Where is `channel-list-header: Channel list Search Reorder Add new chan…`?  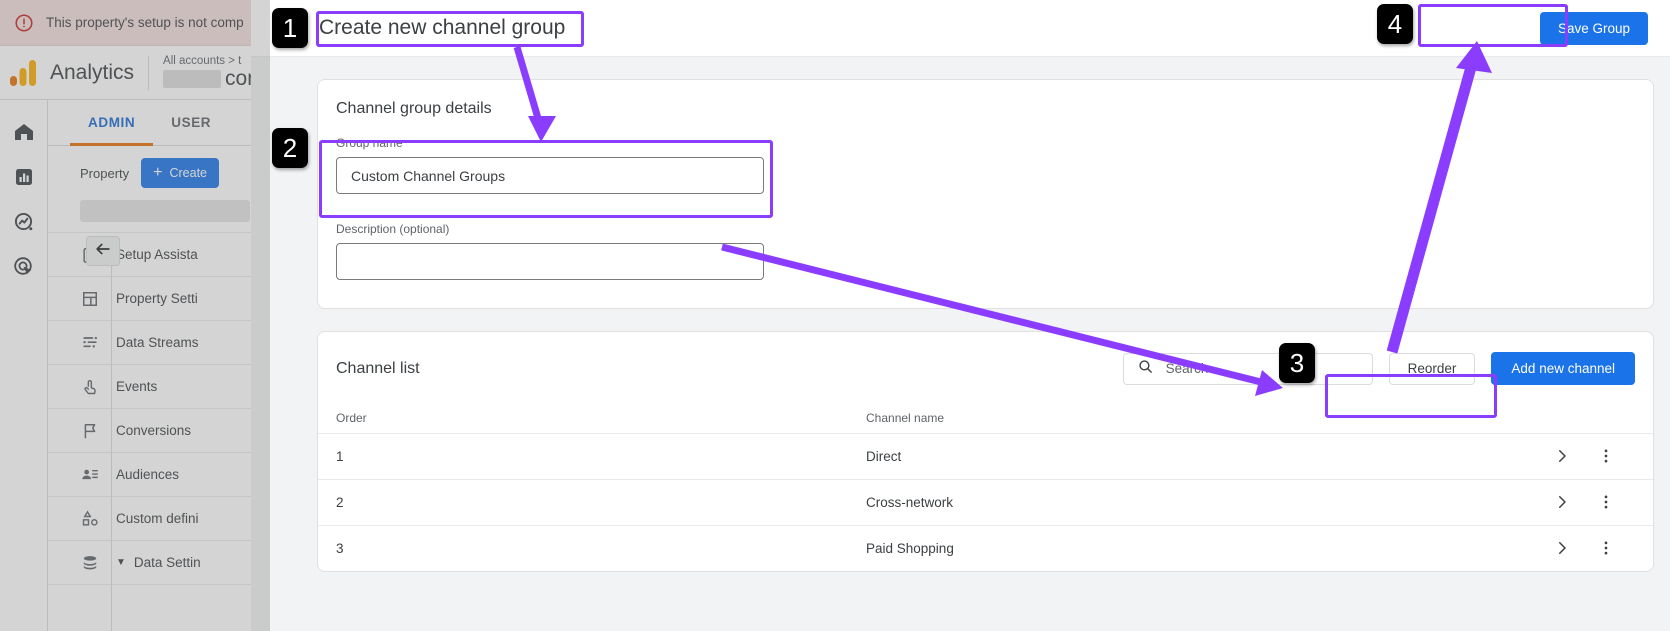
channel-list-header: Channel list Search Reorder Add new chan… is located at coordinates (985, 367).